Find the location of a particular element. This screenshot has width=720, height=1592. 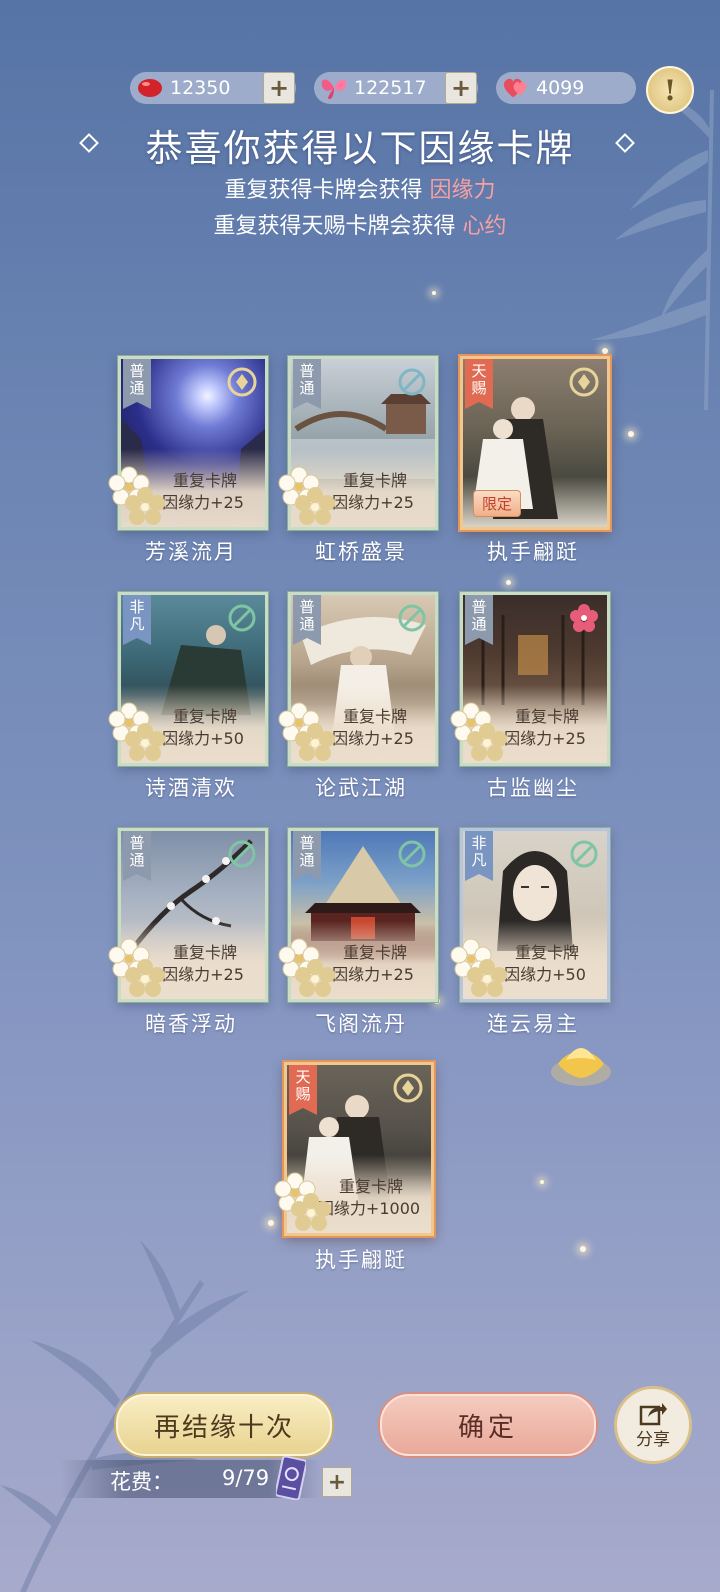

currency-heart: 4099 is located at coordinates (566, 88).